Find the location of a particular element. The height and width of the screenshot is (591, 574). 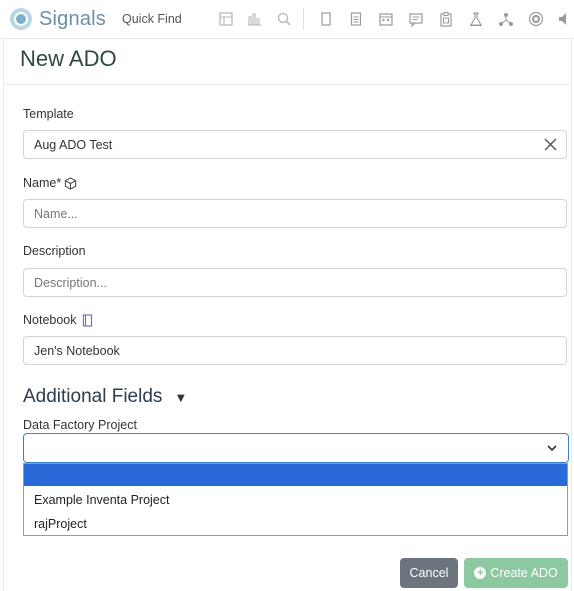

notebook-select: Jen's Notebook is located at coordinates (295, 350).